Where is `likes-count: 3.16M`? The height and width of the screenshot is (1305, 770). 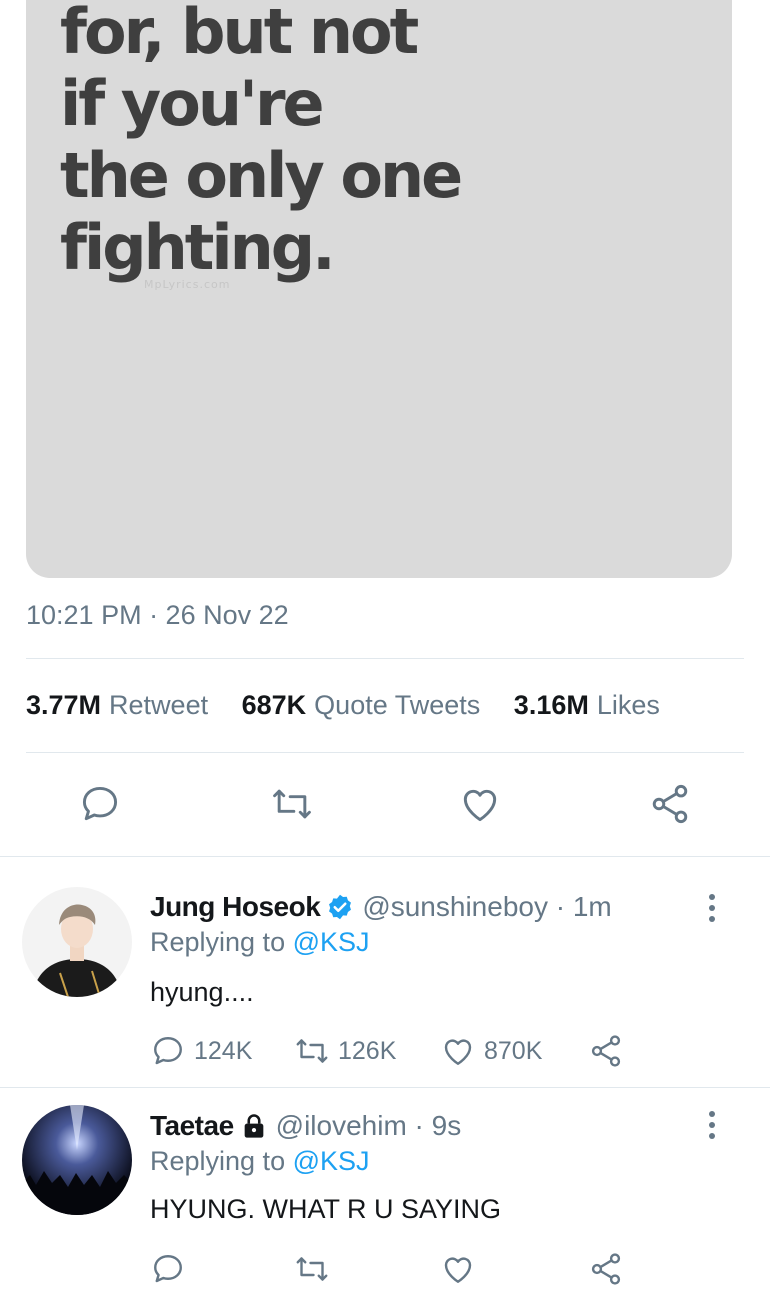
likes-count: 3.16M is located at coordinates (551, 705).